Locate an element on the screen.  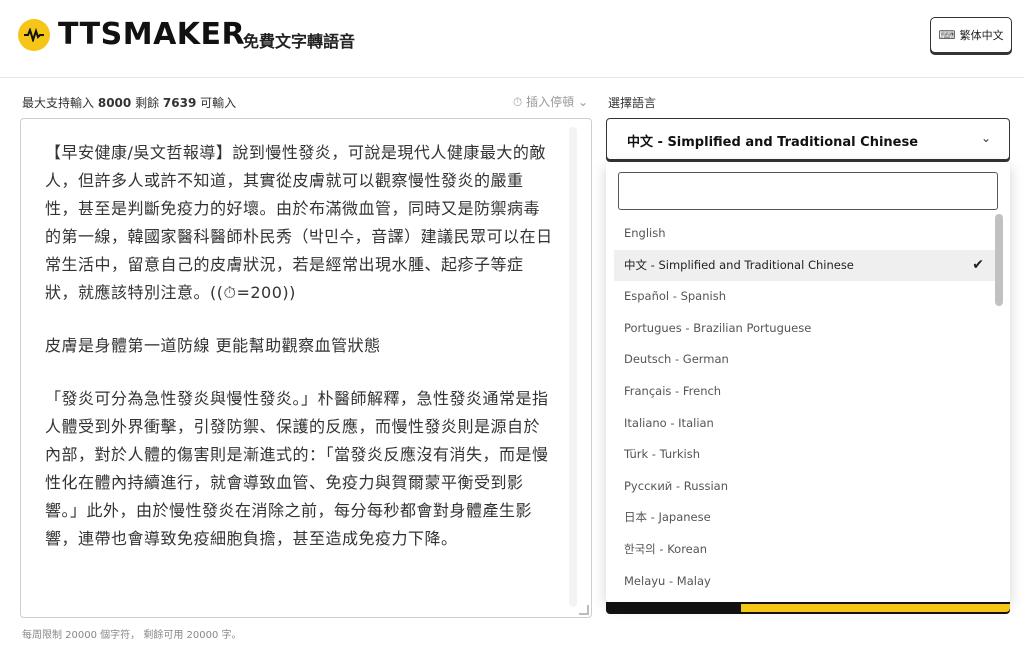
logo: TTSMAKER is located at coordinates (131, 35).